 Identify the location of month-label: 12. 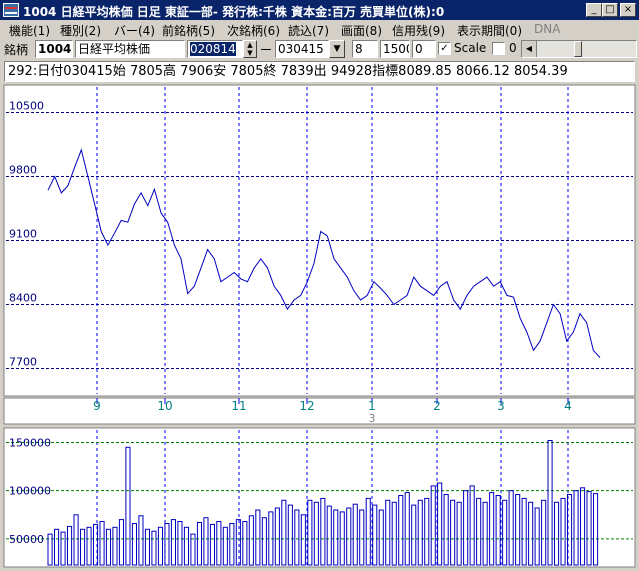
(306, 406).